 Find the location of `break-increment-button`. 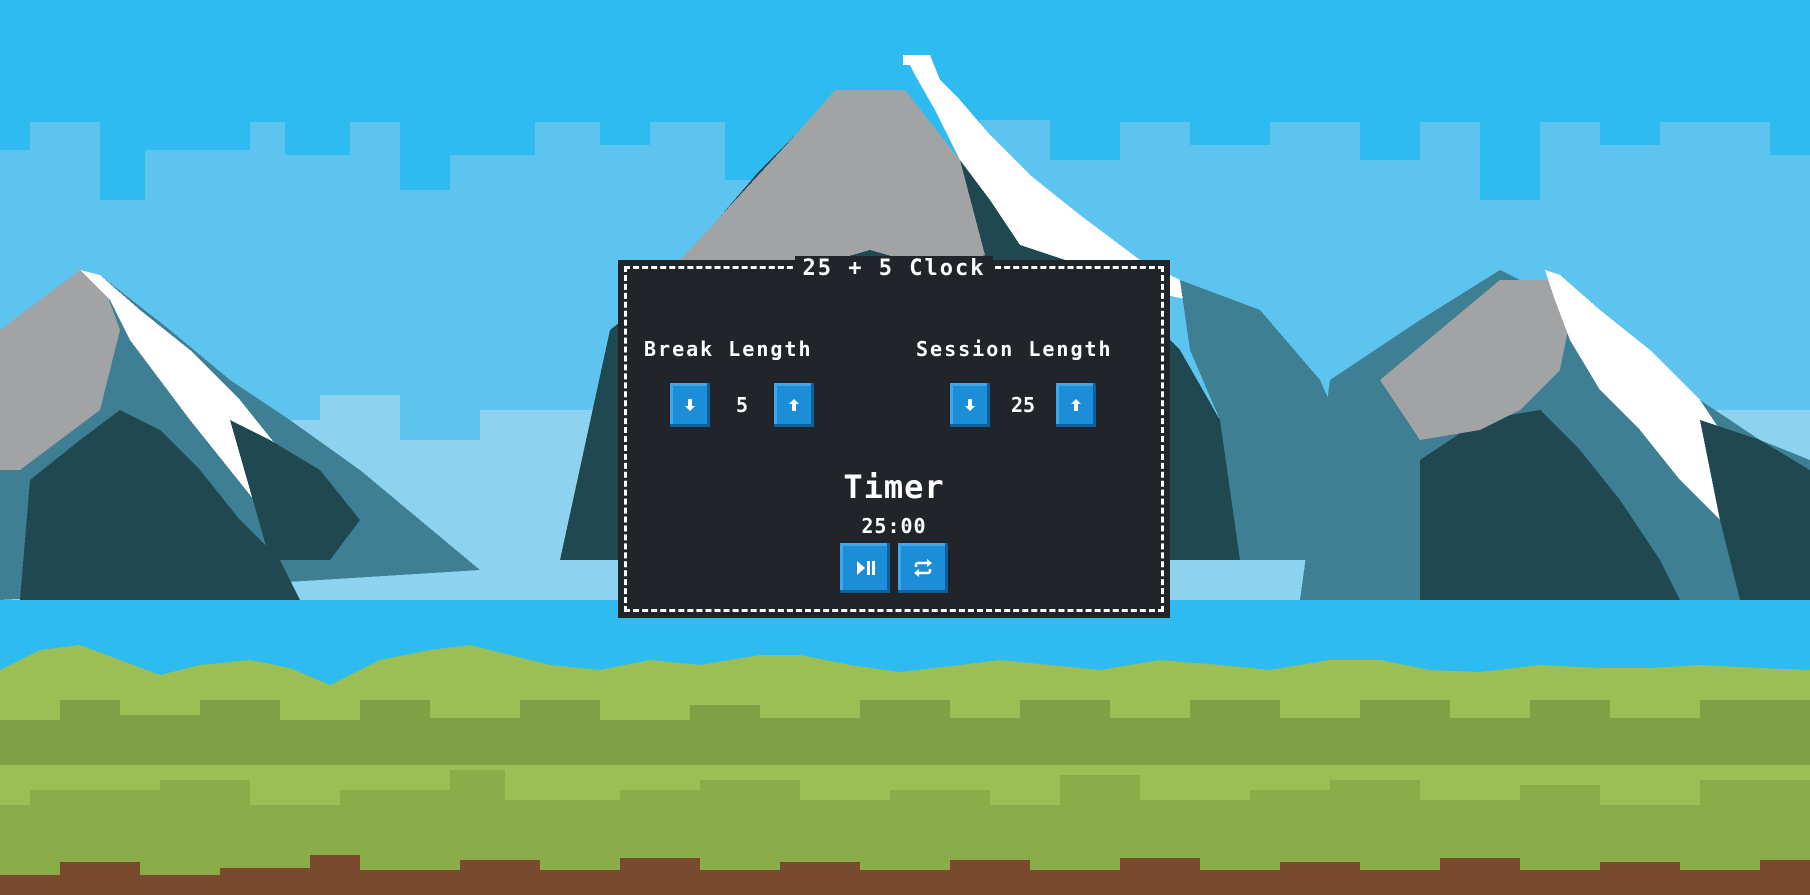

break-increment-button is located at coordinates (794, 405).